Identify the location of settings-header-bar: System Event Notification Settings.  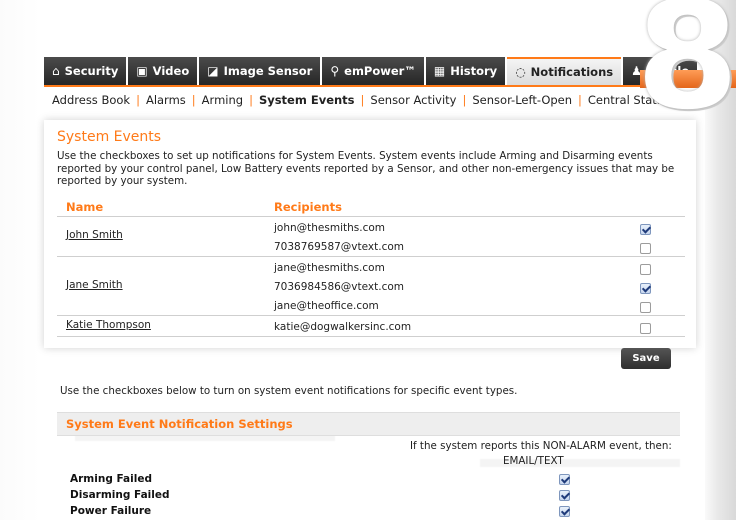
(368, 424).